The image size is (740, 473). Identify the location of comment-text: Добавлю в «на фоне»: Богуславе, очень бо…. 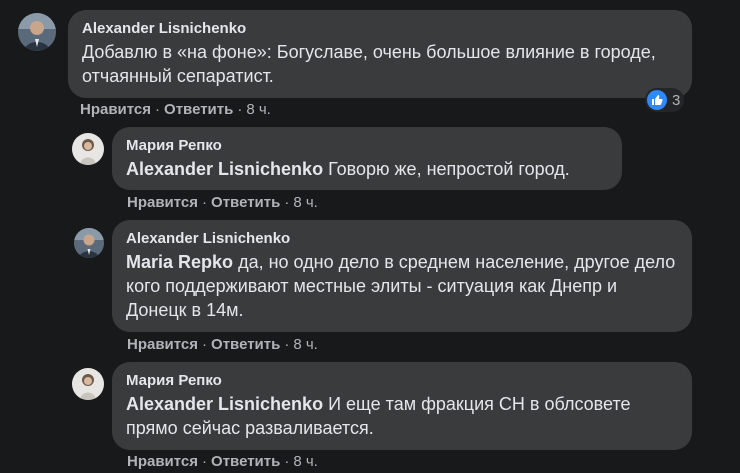
(380, 64).